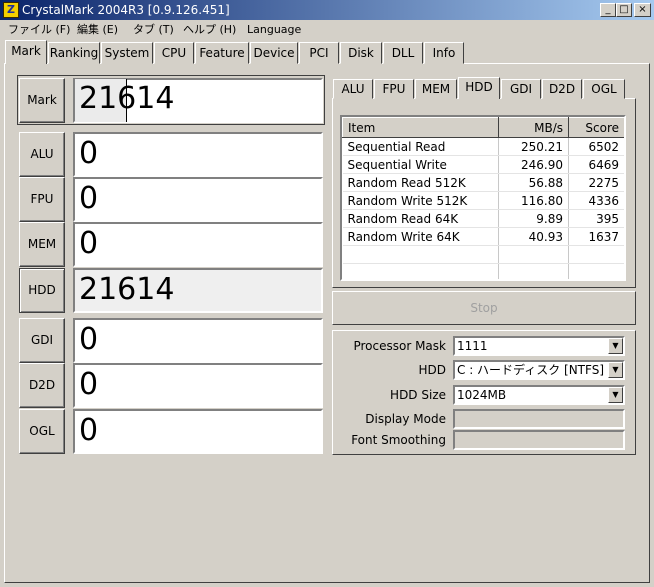  Describe the element at coordinates (42, 154) in the screenshot. I see `alu-button: ALU` at that location.